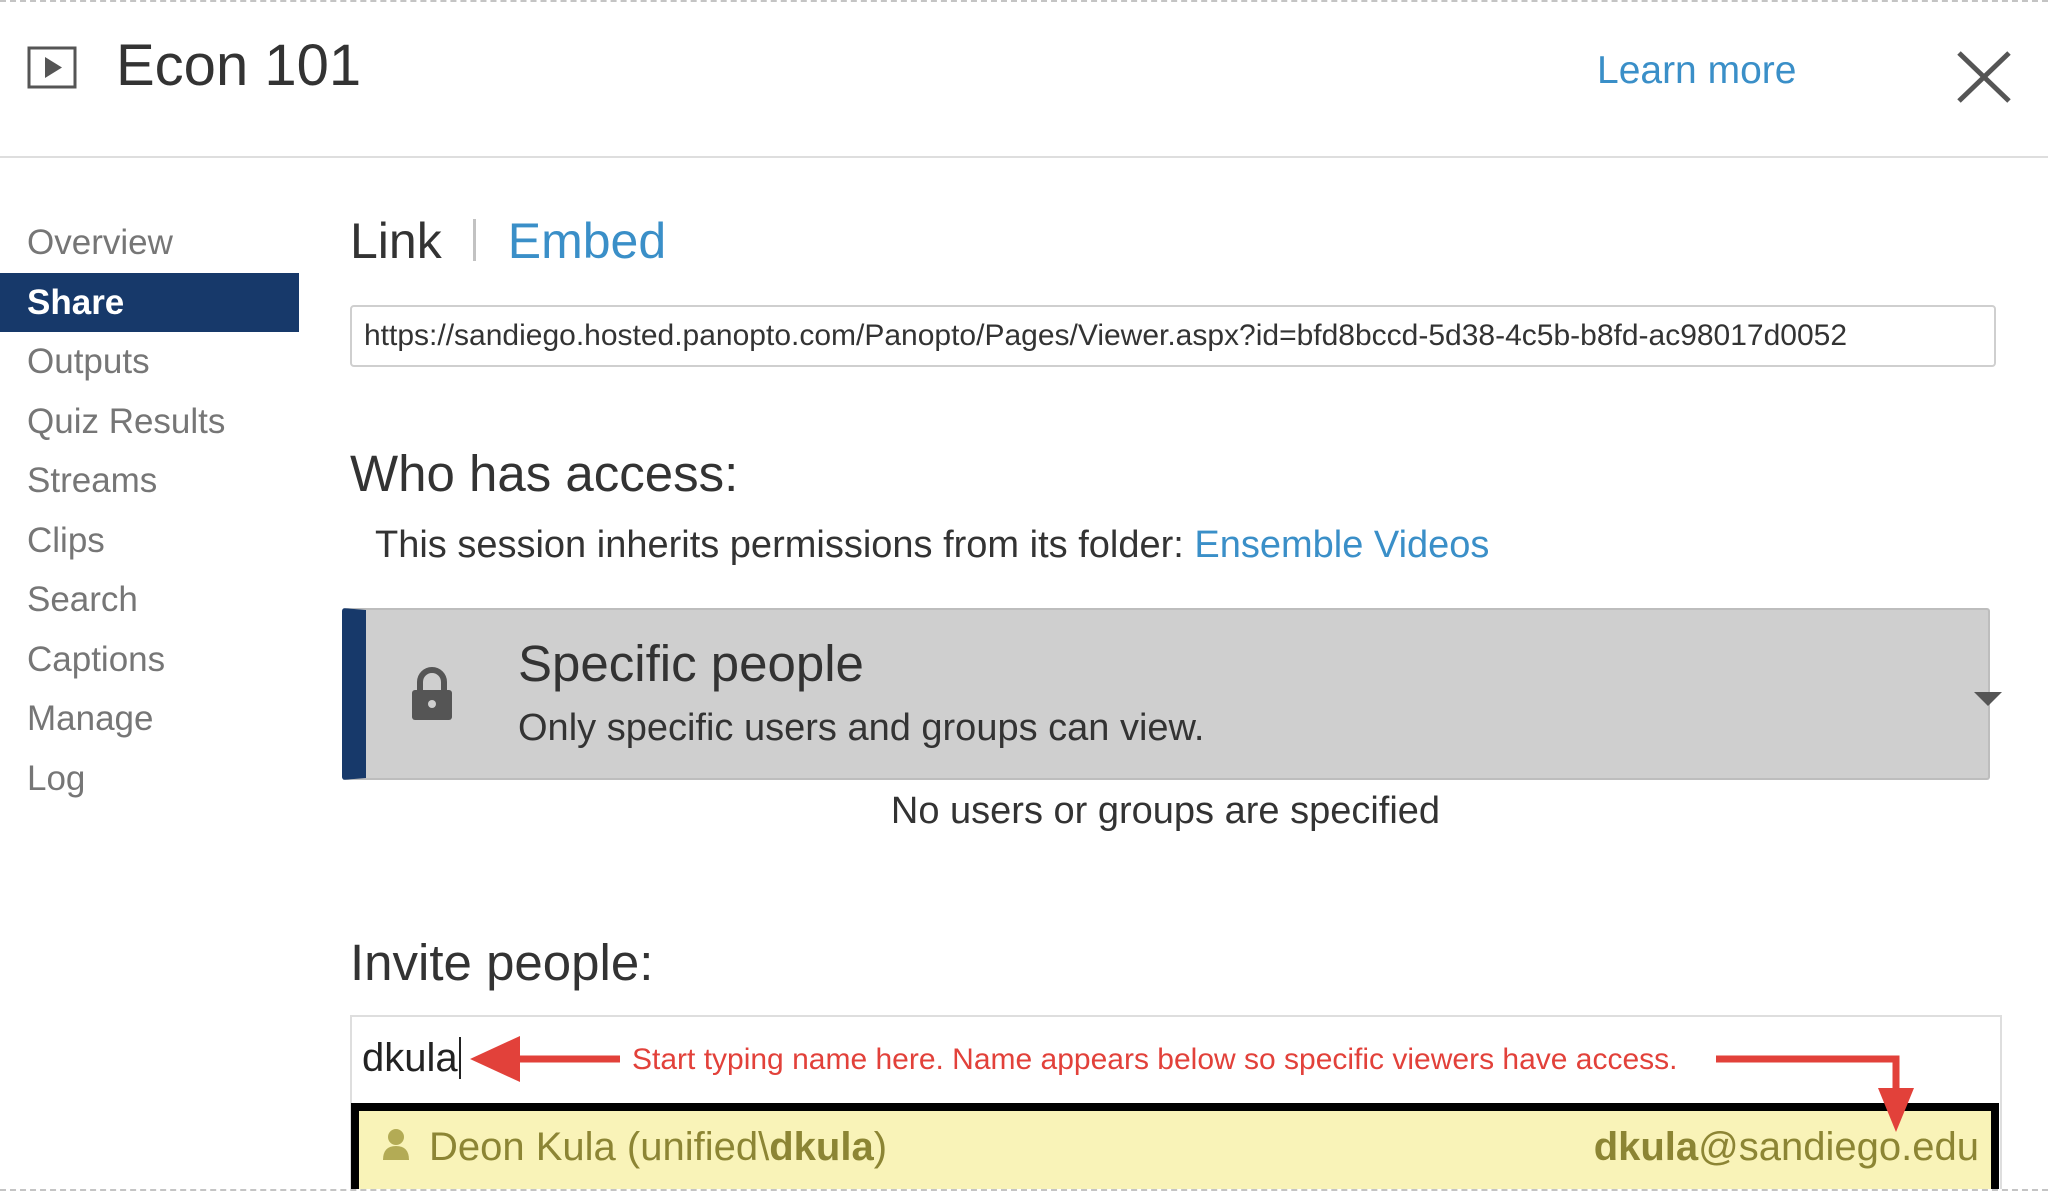  Describe the element at coordinates (821, 1147) in the screenshot. I see `suggestion-name-match: dkula` at that location.